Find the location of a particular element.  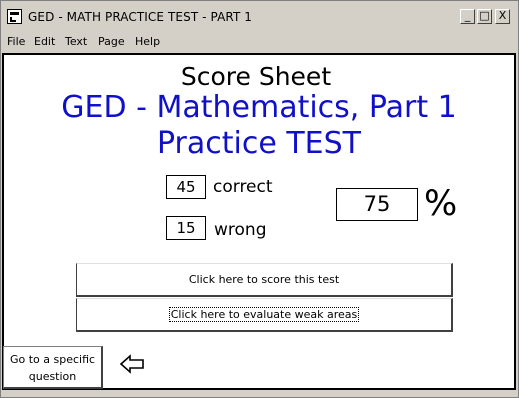

back-arrow-icon is located at coordinates (132, 364).